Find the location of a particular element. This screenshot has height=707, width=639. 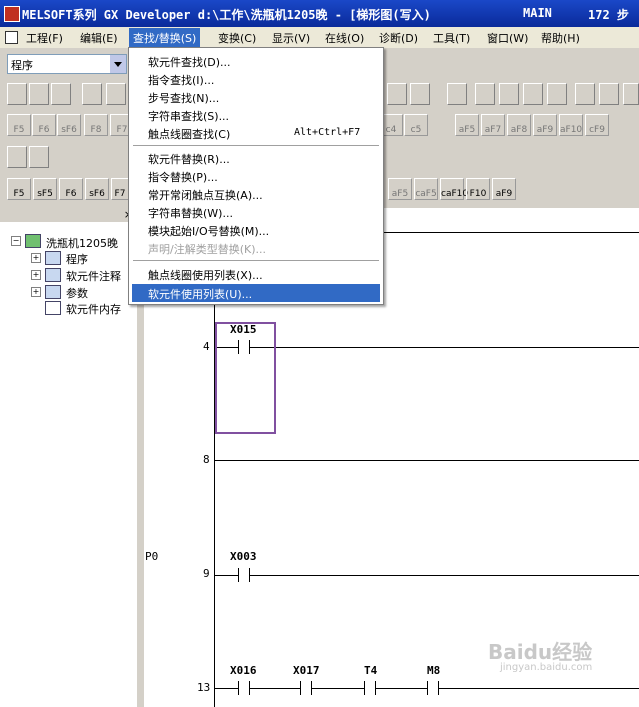

fkey-sf6-contact: sF6 is located at coordinates (97, 189).